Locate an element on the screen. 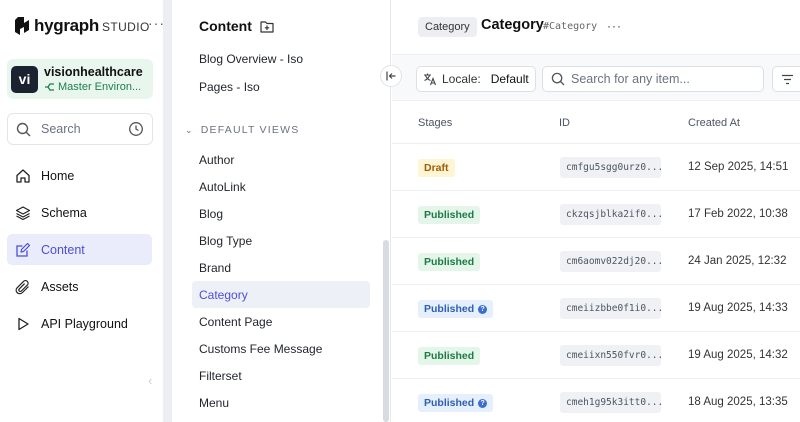 Image resolution: width=800 pixels, height=422 pixels. locale-selector: Locale: Default is located at coordinates (476, 79).